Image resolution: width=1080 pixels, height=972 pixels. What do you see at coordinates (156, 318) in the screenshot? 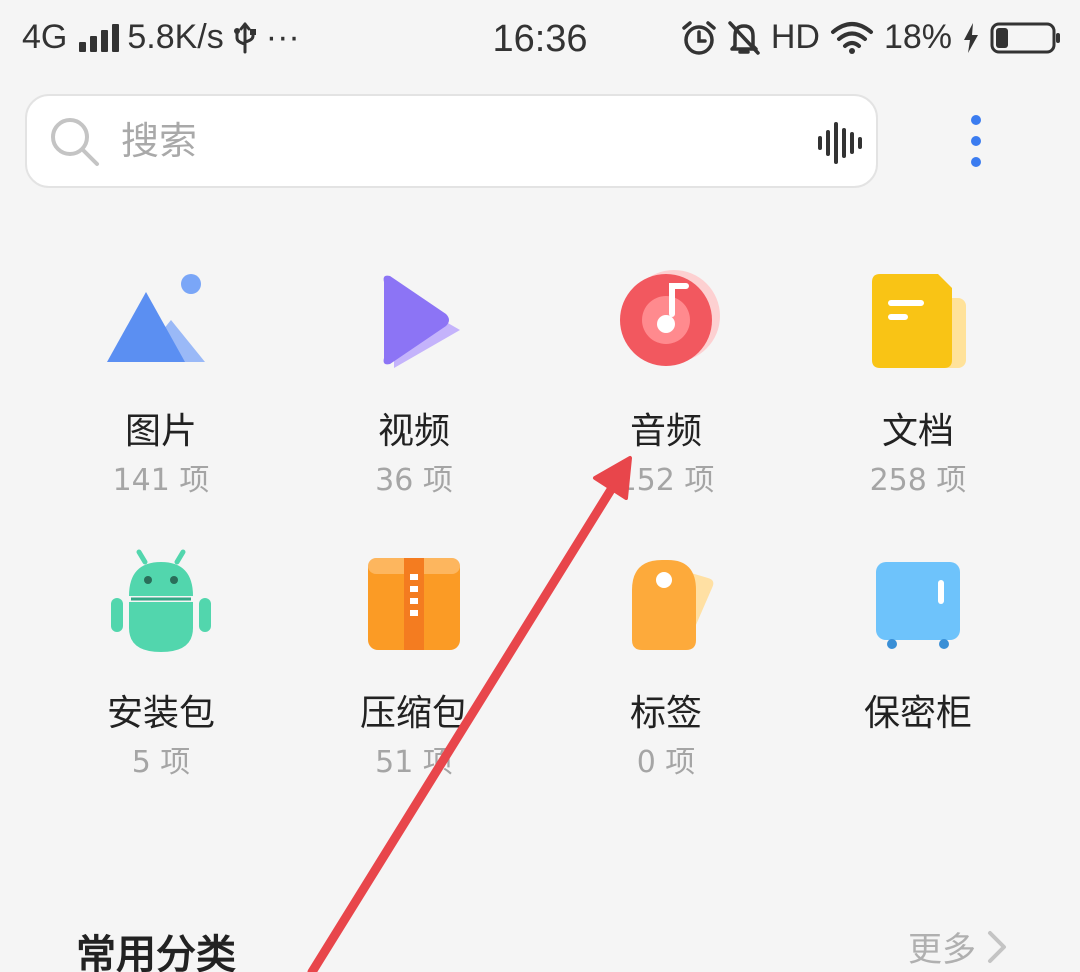
I see `image-icon` at bounding box center [156, 318].